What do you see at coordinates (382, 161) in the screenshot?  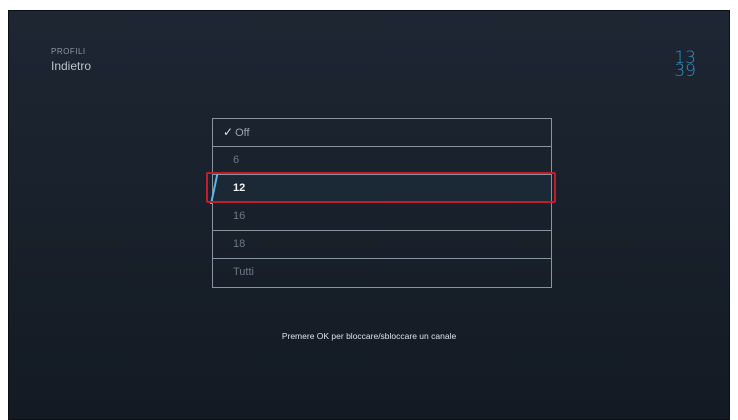 I see `option-6: 6` at bounding box center [382, 161].